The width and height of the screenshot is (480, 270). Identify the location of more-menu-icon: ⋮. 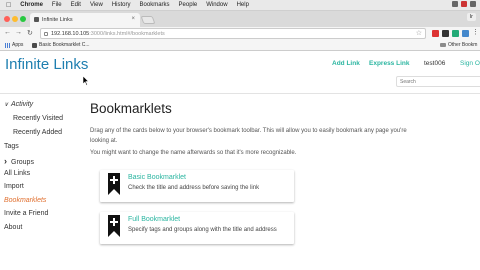
(475, 32).